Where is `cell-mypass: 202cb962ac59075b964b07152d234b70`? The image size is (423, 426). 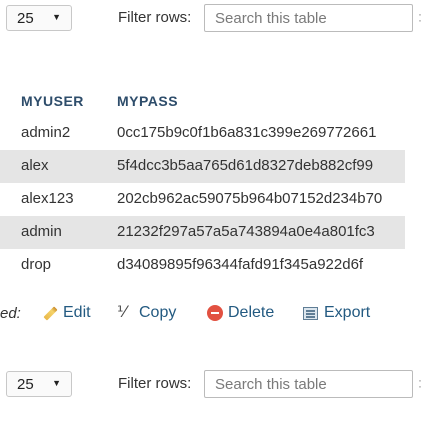 cell-mypass: 202cb962ac59075b964b07152d234b70 is located at coordinates (250, 198).